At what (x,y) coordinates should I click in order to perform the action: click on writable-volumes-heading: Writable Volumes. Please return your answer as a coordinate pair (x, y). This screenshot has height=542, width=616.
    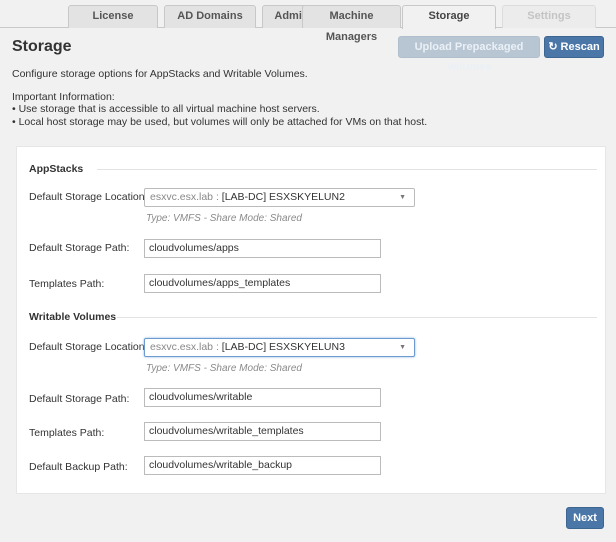
    Looking at the image, I should click on (73, 317).